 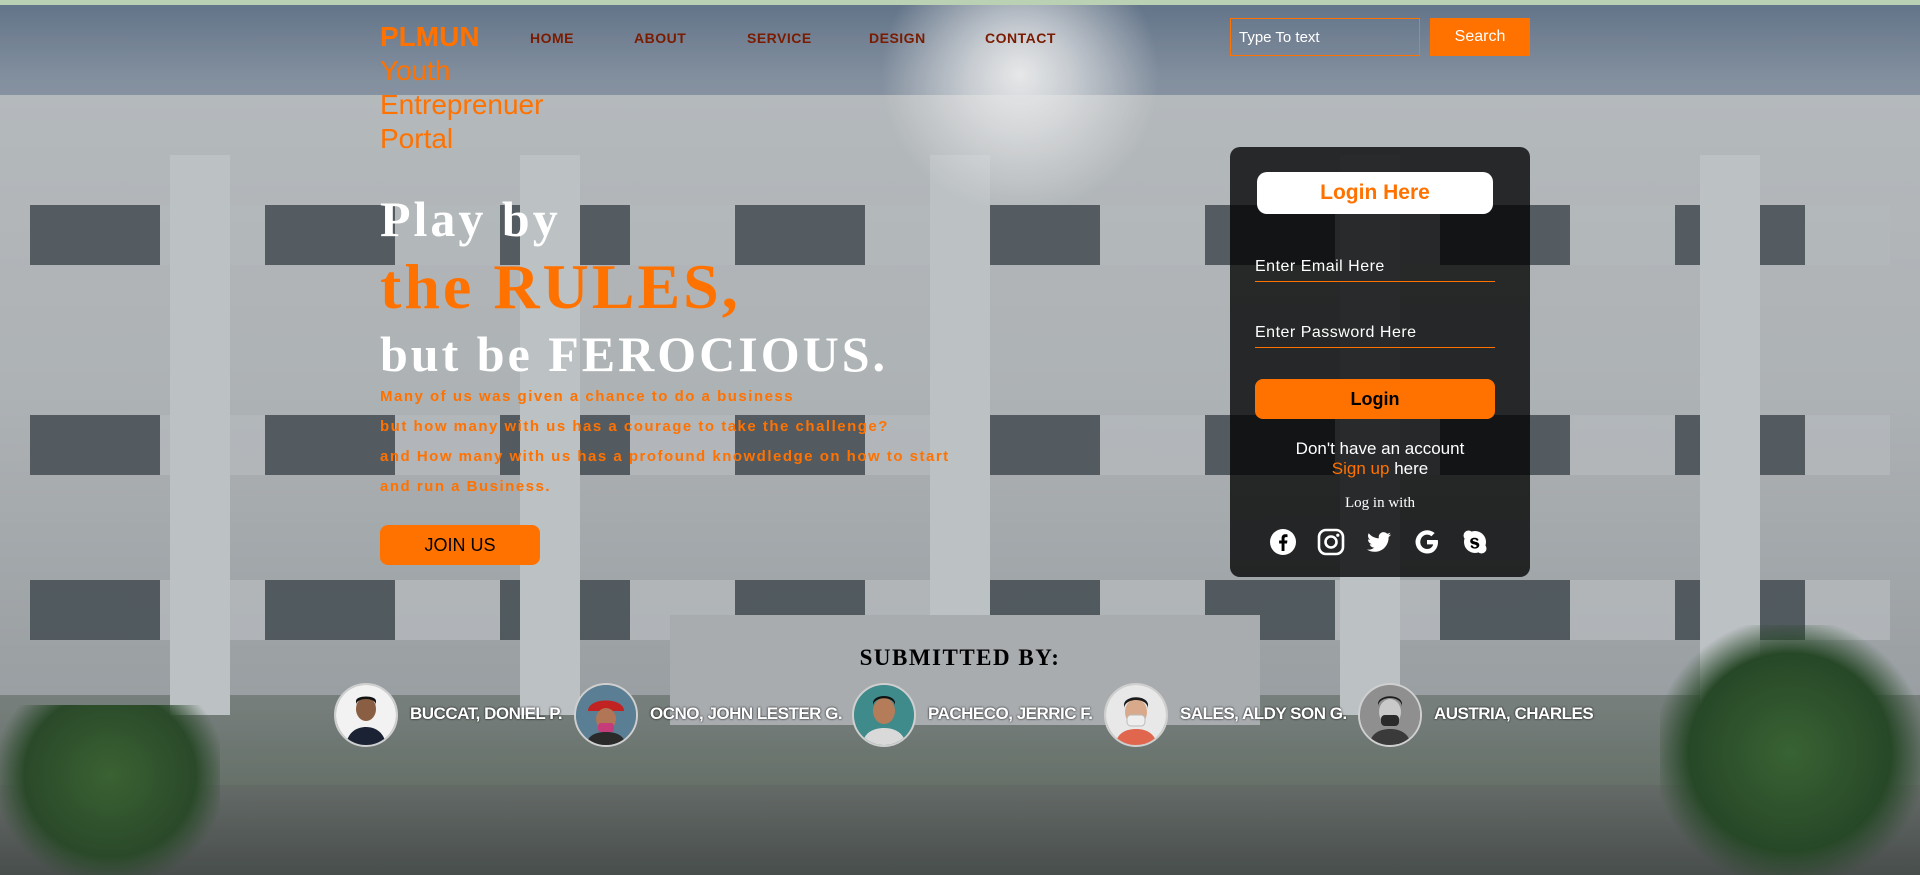 What do you see at coordinates (460, 545) in the screenshot?
I see `join-us-button: JOIN US` at bounding box center [460, 545].